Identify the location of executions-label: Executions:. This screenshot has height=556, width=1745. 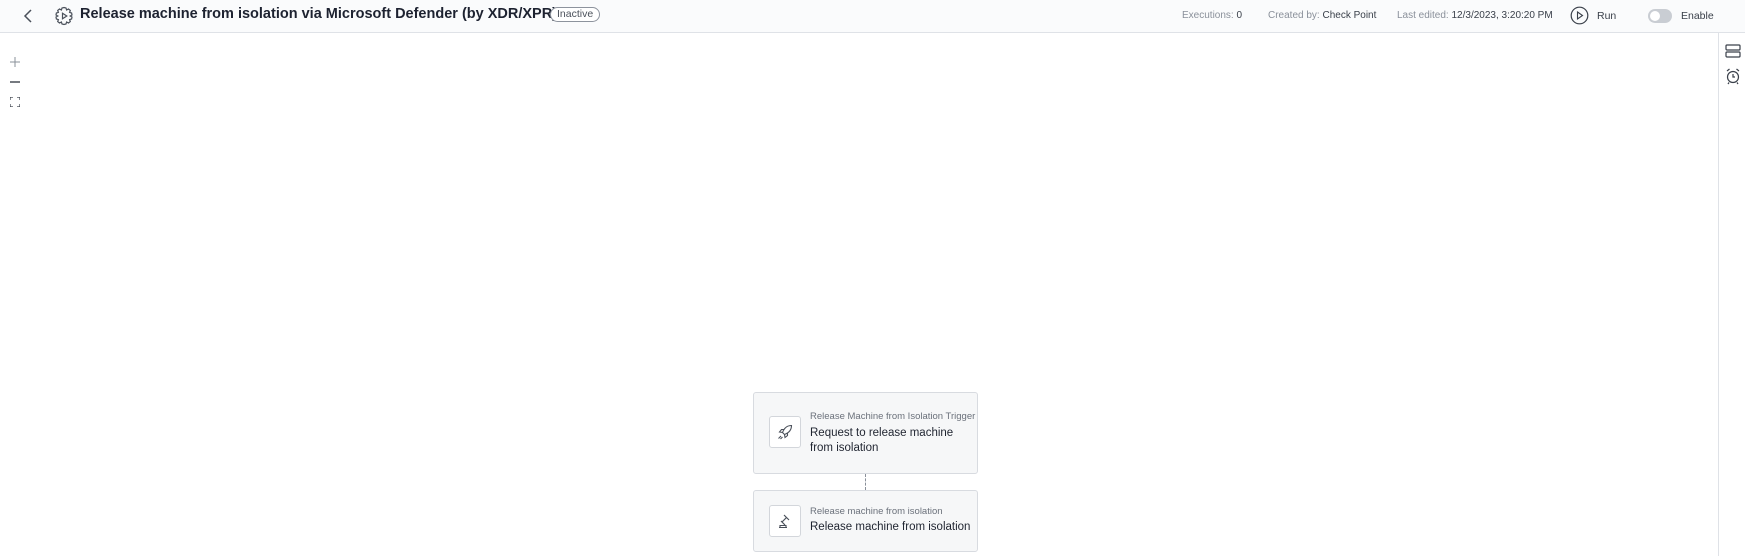
(1208, 15).